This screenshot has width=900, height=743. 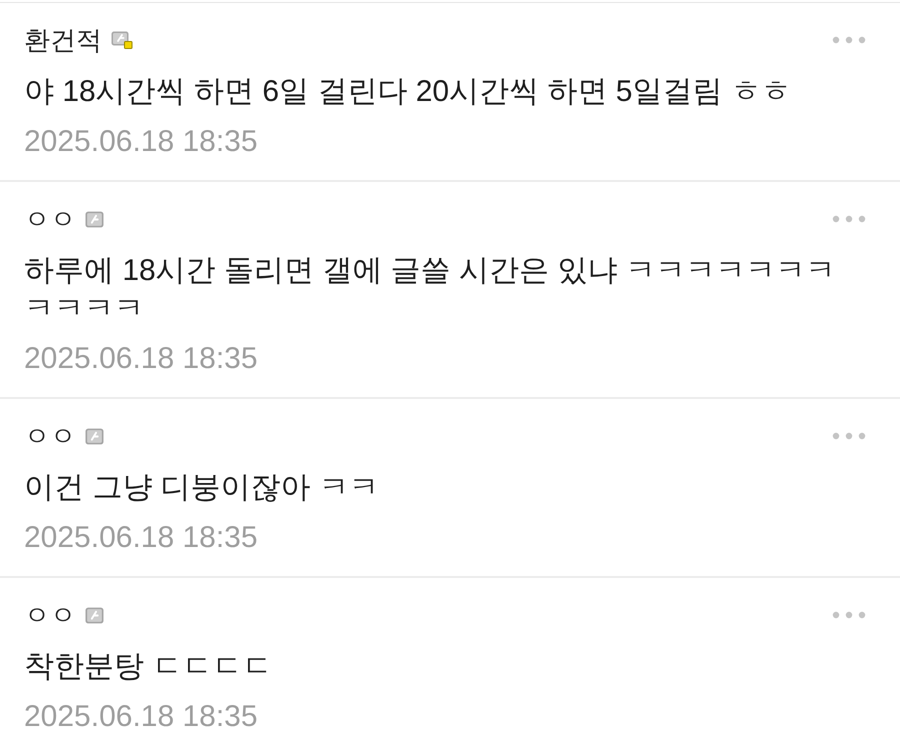 What do you see at coordinates (149, 667) in the screenshot?
I see `comment-text: 착한분탕 ㄷㄷㄷㄷ` at bounding box center [149, 667].